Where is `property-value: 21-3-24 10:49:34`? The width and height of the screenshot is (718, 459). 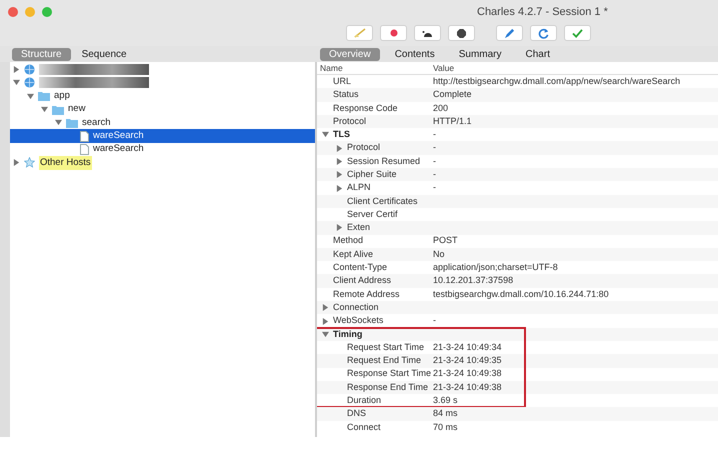
property-value: 21-3-24 10:49:34 is located at coordinates (467, 347).